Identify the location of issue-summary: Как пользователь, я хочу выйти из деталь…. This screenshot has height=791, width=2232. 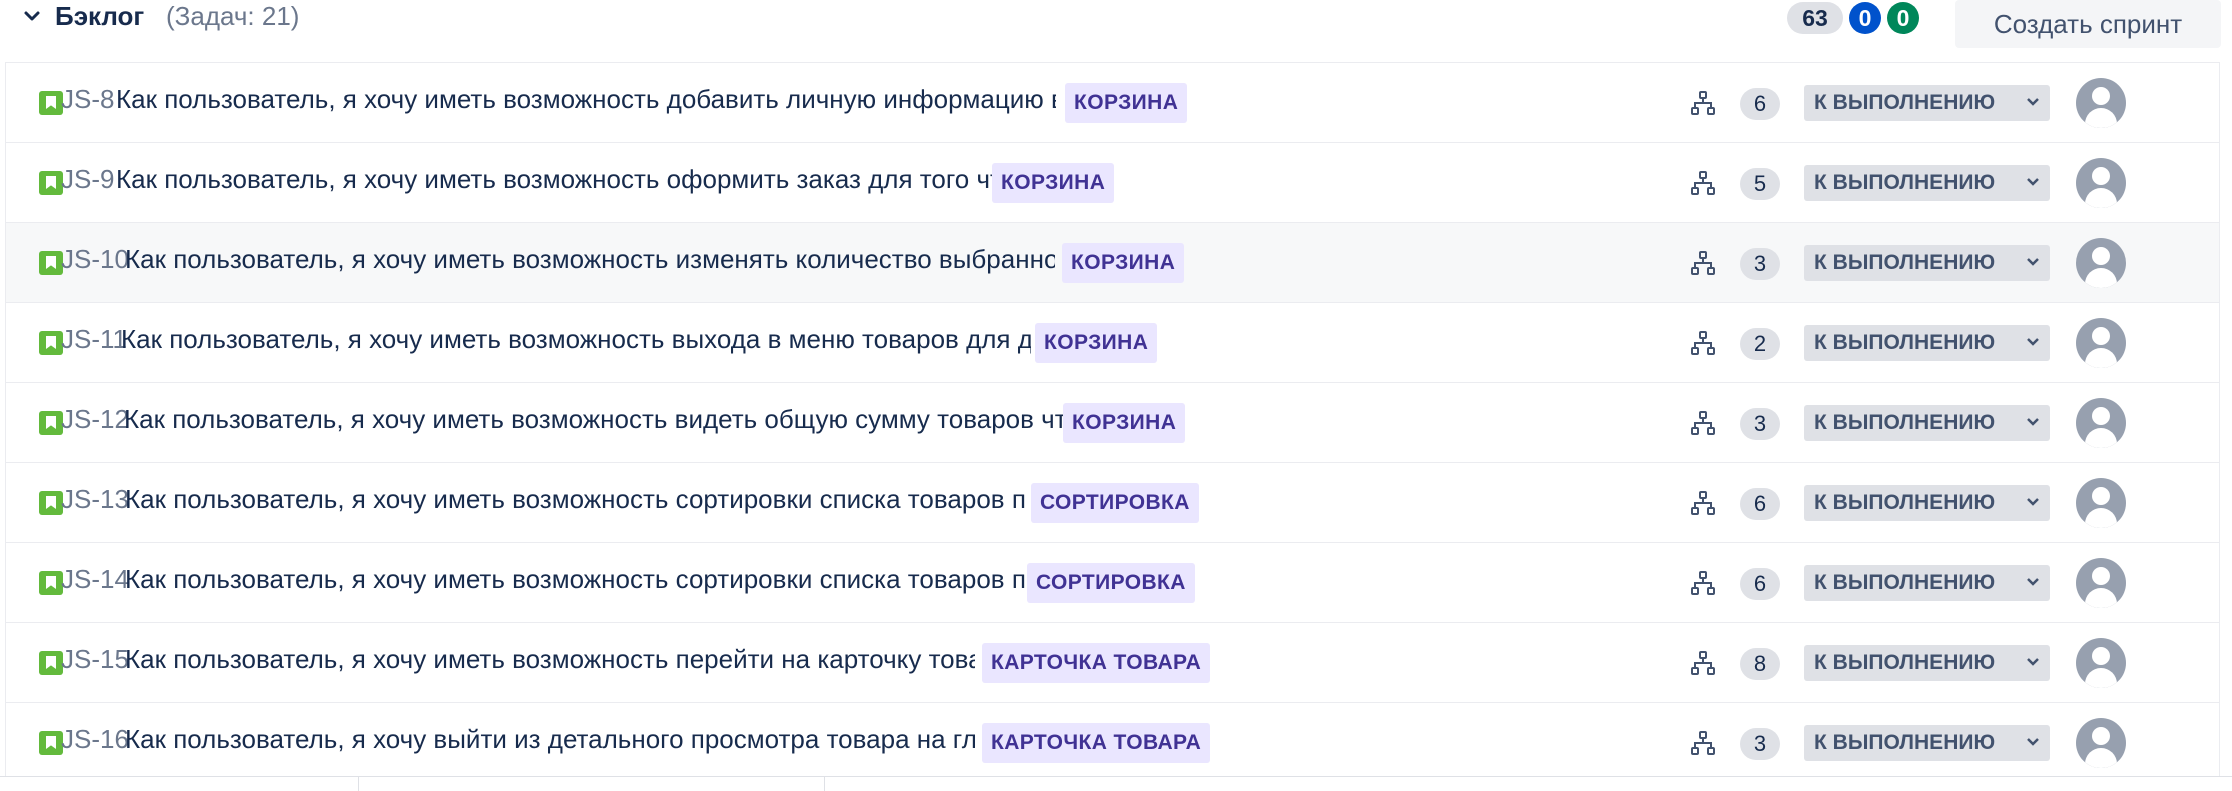
(550, 739).